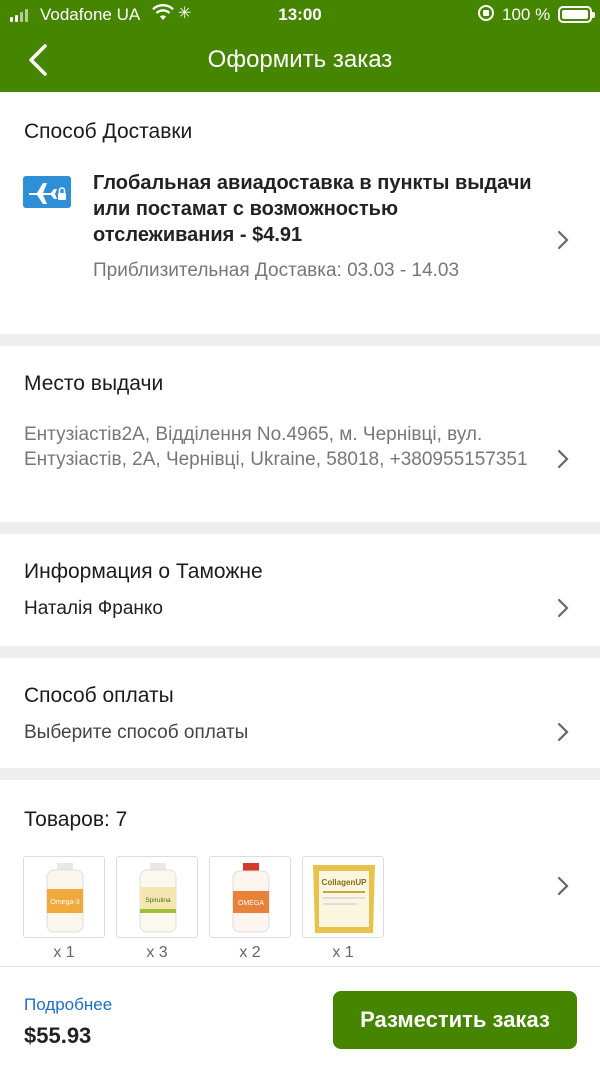 The height and width of the screenshot is (1066, 600). I want to click on details-link: Подробнее, so click(68, 1005).